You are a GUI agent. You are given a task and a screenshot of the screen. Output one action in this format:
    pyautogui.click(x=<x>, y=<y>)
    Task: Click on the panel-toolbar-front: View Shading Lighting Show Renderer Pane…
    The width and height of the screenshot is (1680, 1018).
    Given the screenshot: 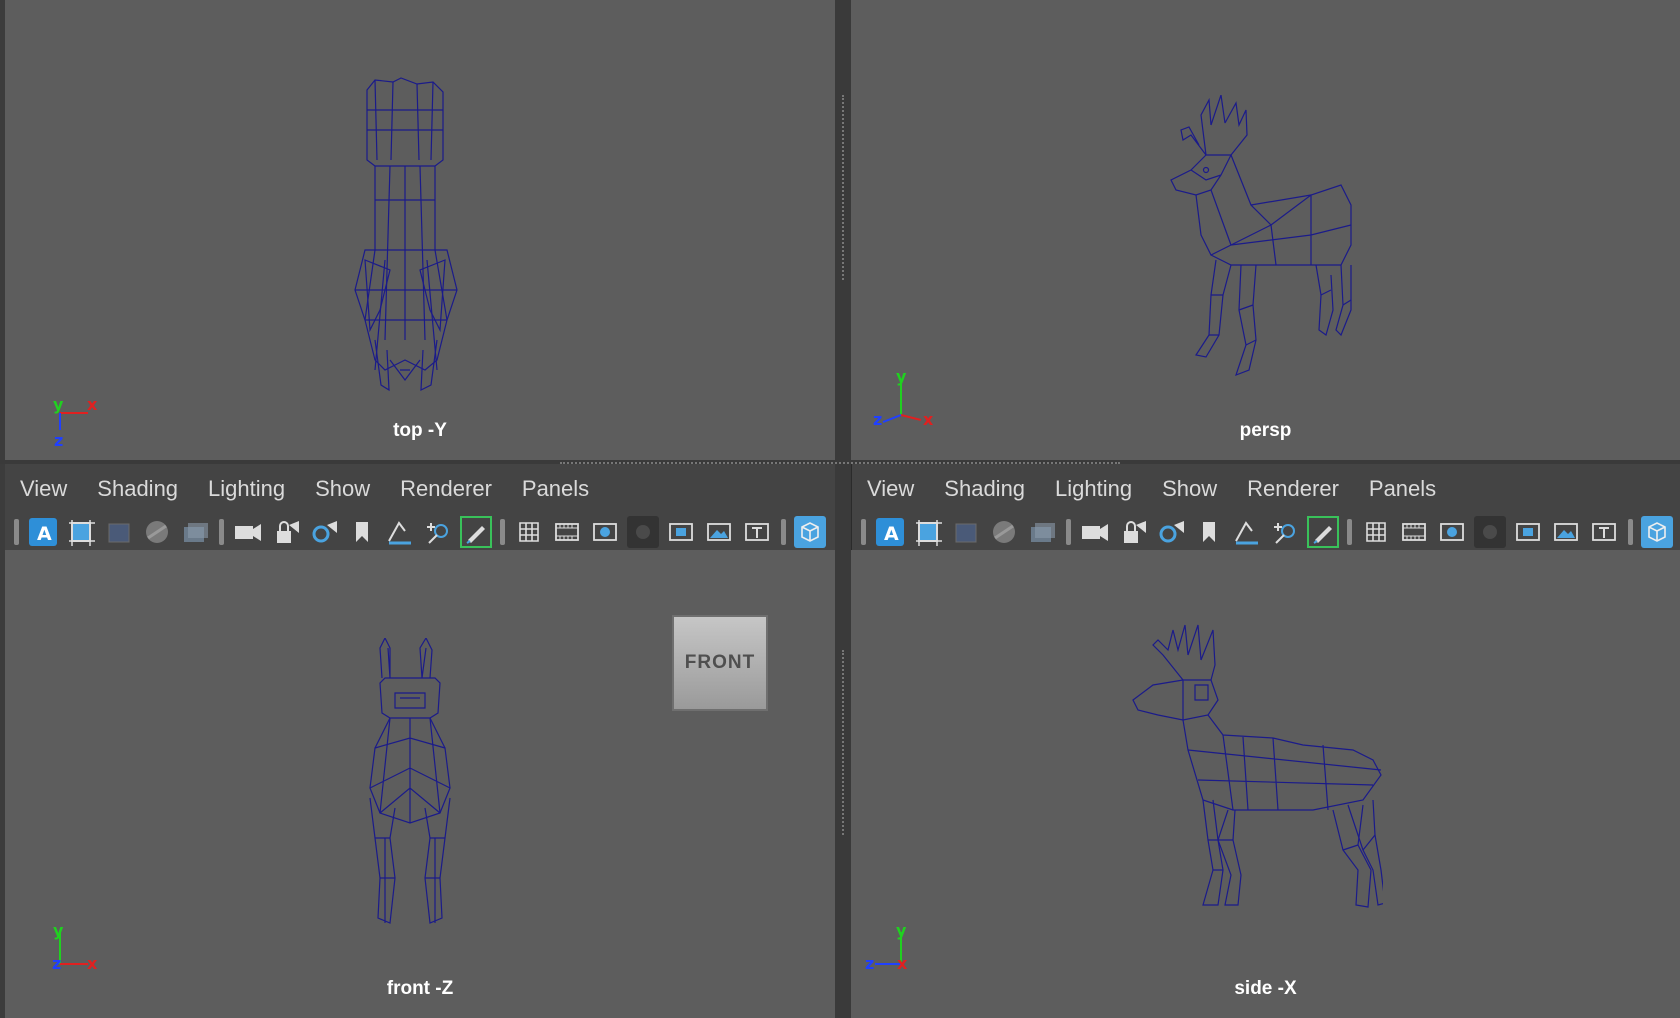 What is the action you would take?
    pyautogui.click(x=420, y=507)
    